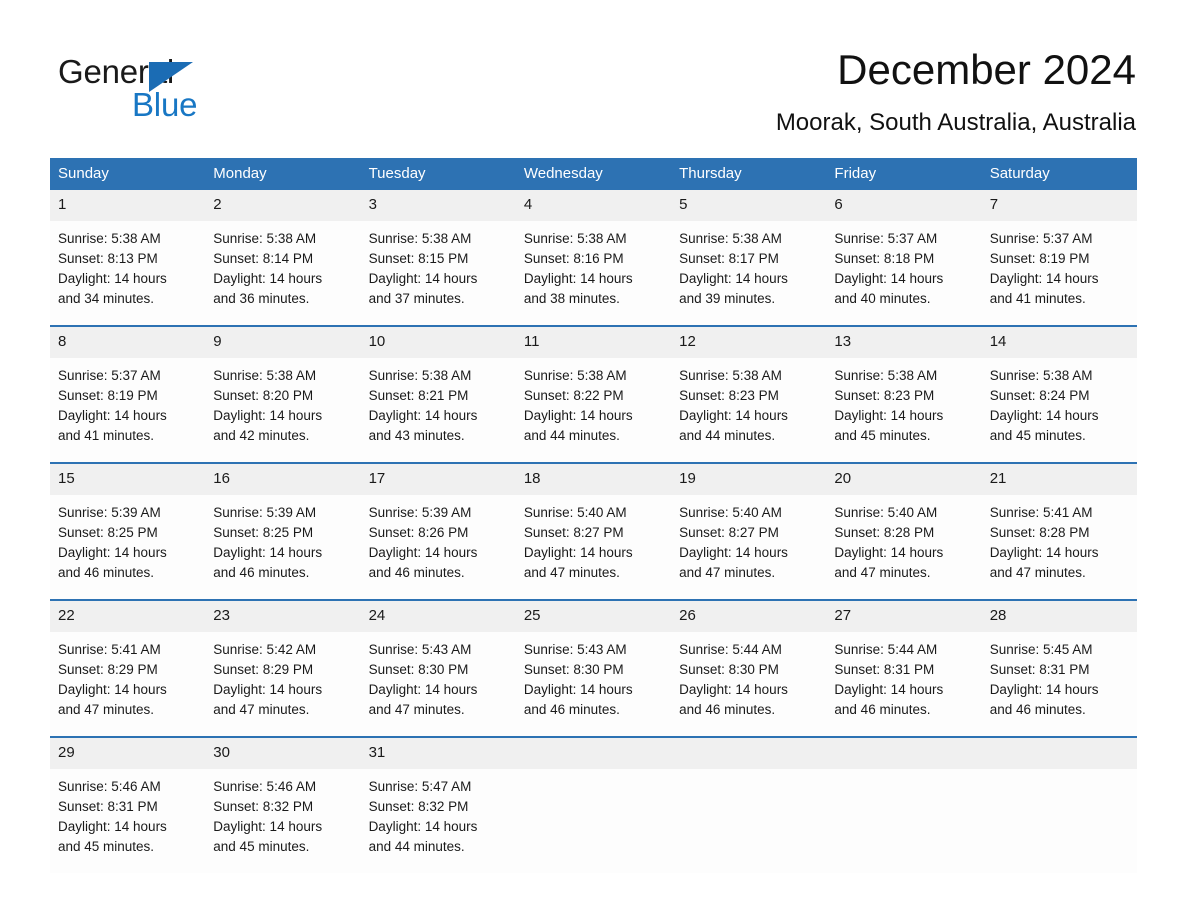 The width and height of the screenshot is (1188, 918). What do you see at coordinates (1059, 342) in the screenshot?
I see `day-number: 14` at bounding box center [1059, 342].